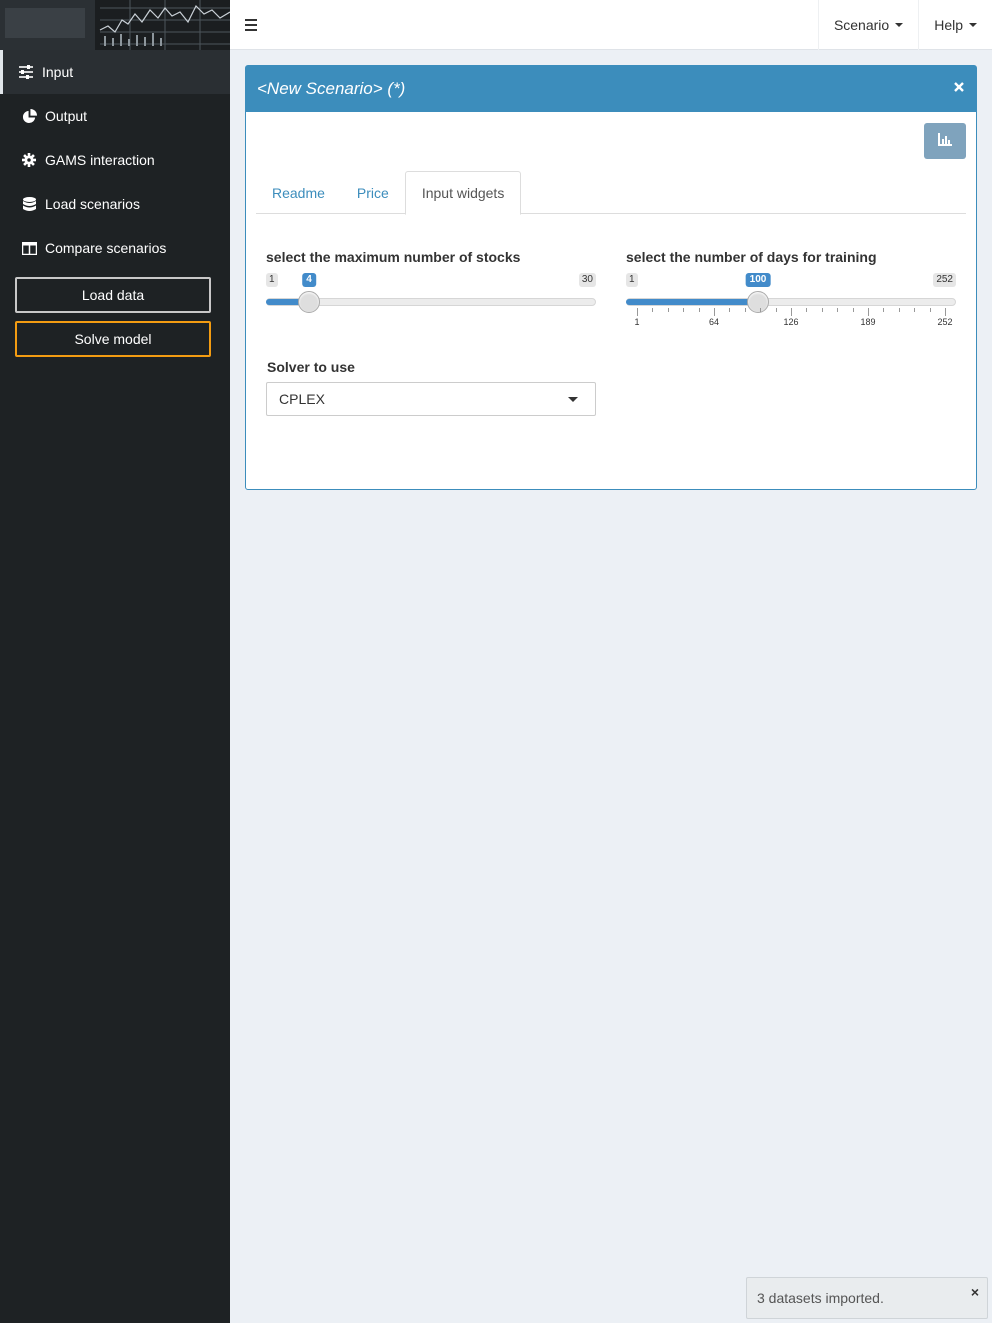  What do you see at coordinates (692, 302) in the screenshot?
I see `slider-fill` at bounding box center [692, 302].